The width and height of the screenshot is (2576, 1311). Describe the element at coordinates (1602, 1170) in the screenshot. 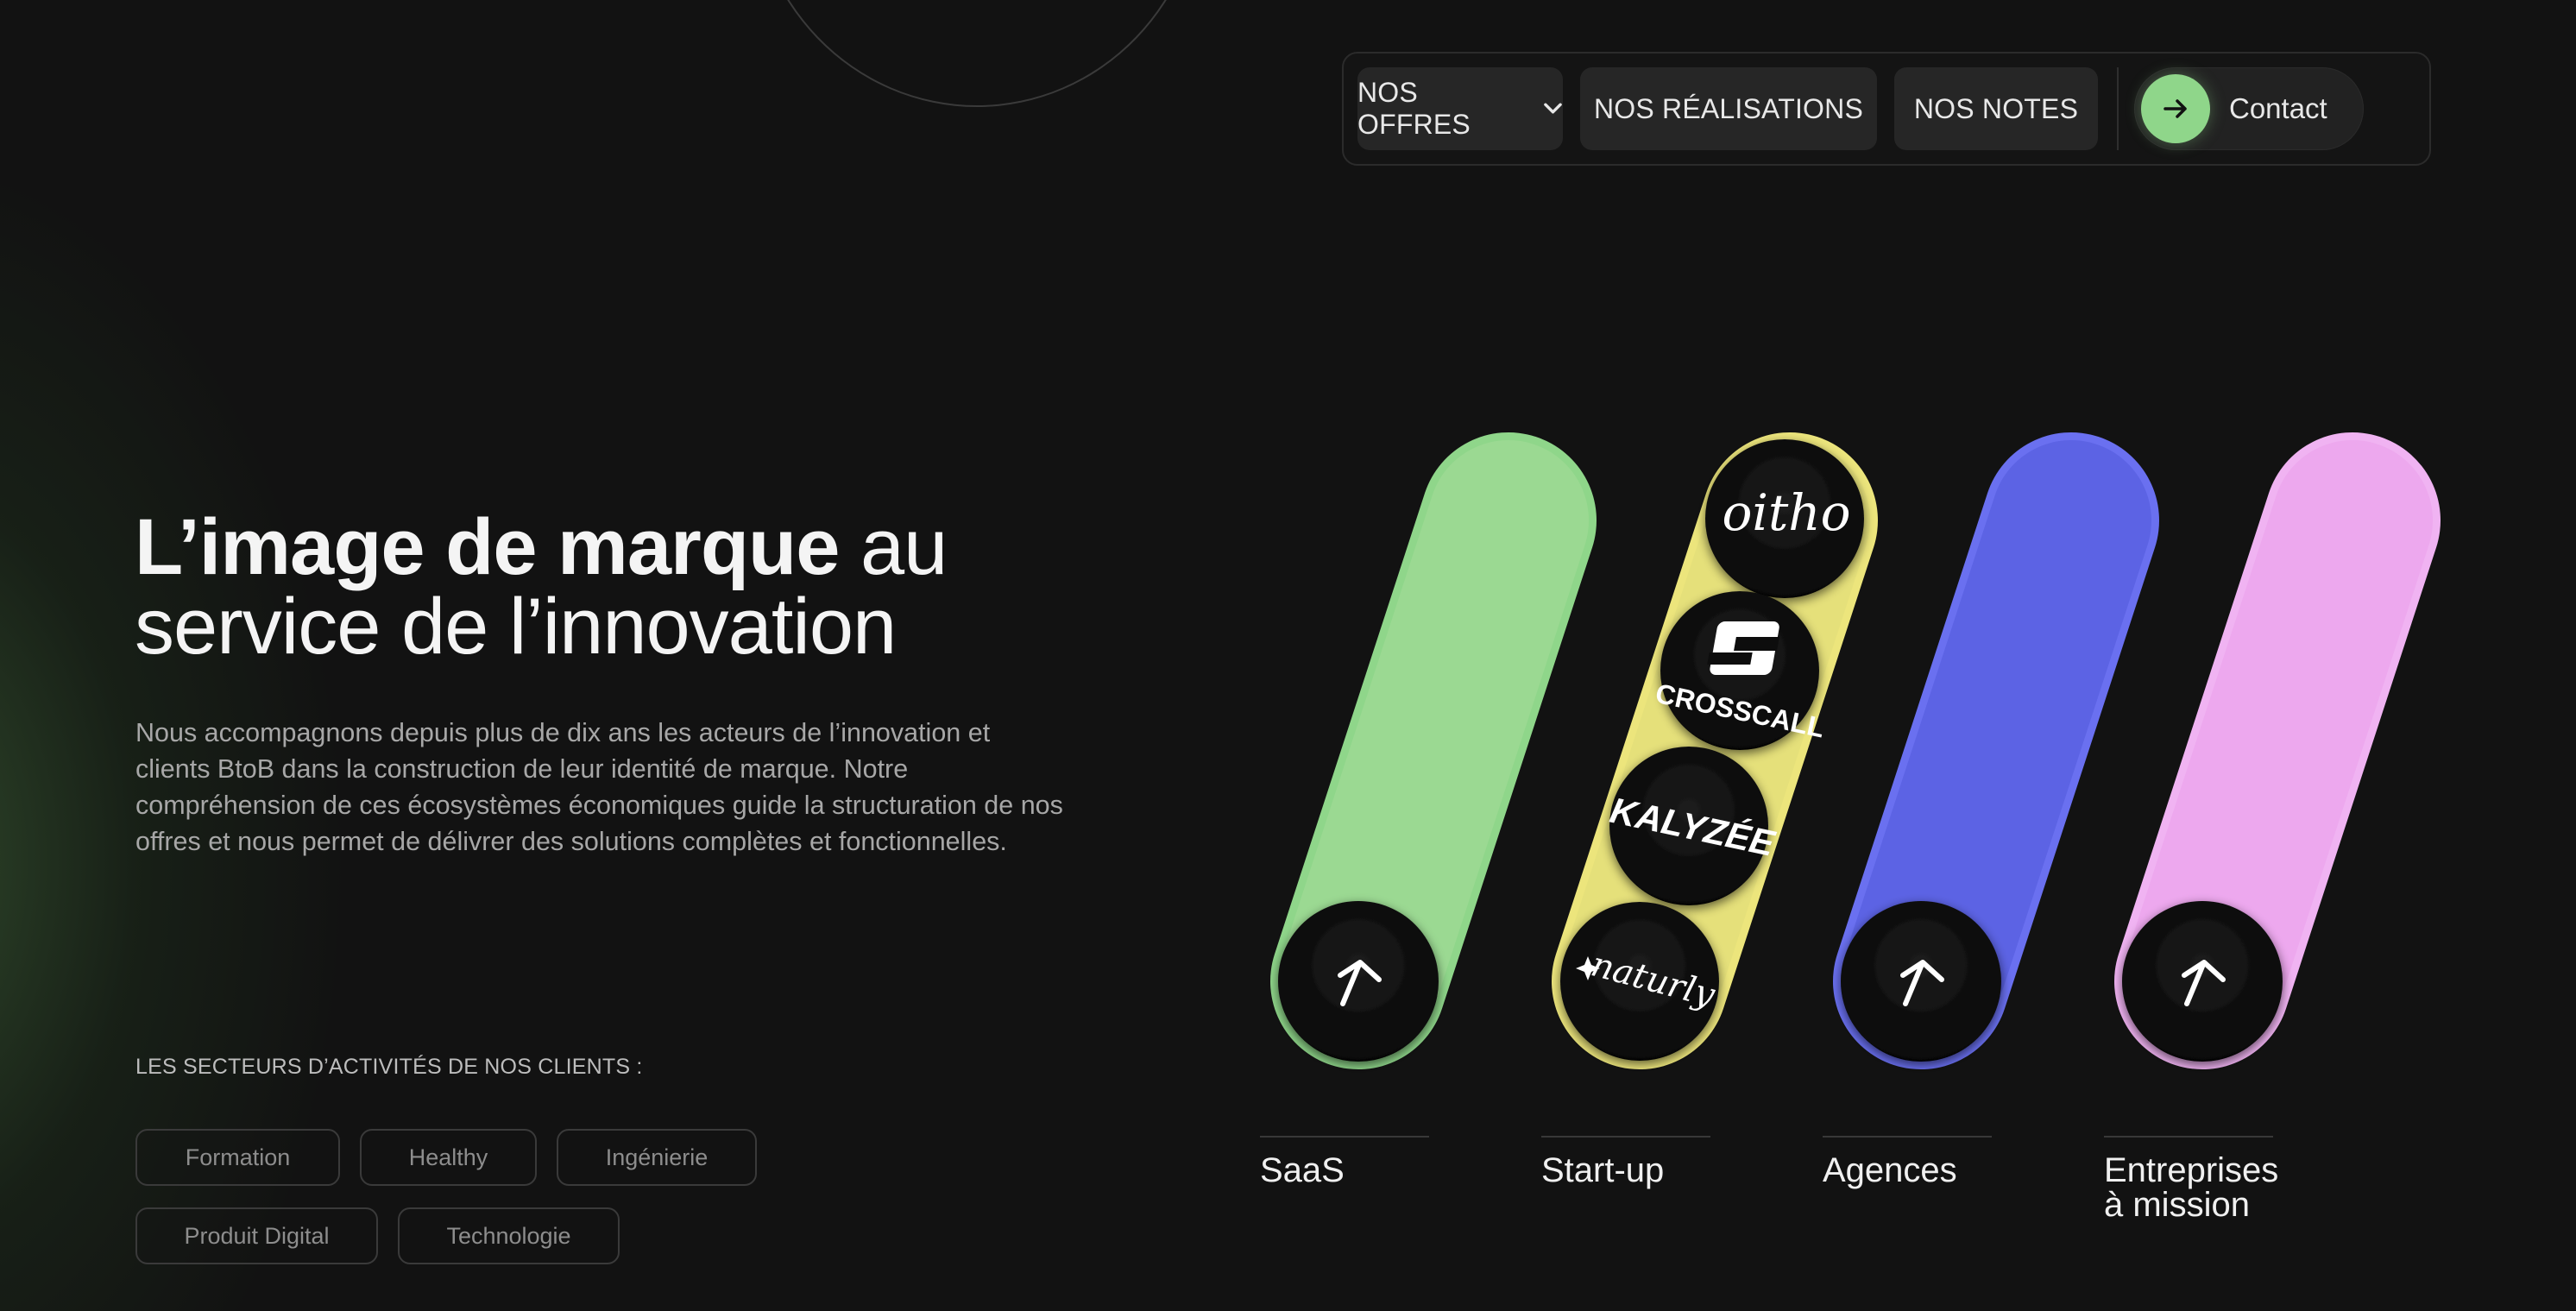

I see `category-label-startup: Start-up` at that location.